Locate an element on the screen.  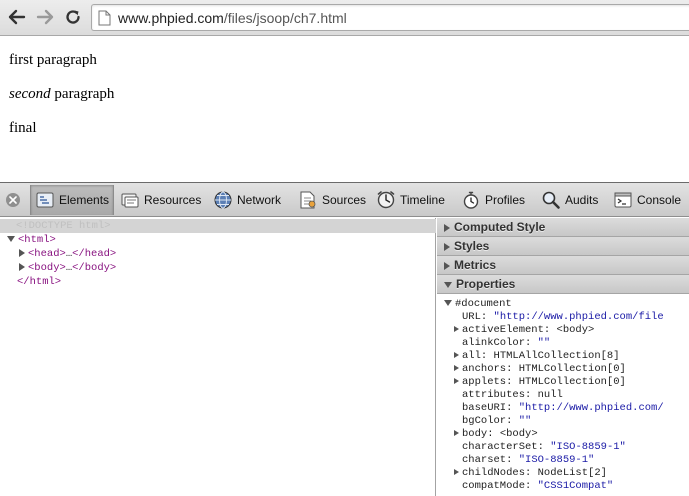
forward-button is located at coordinates (45, 17).